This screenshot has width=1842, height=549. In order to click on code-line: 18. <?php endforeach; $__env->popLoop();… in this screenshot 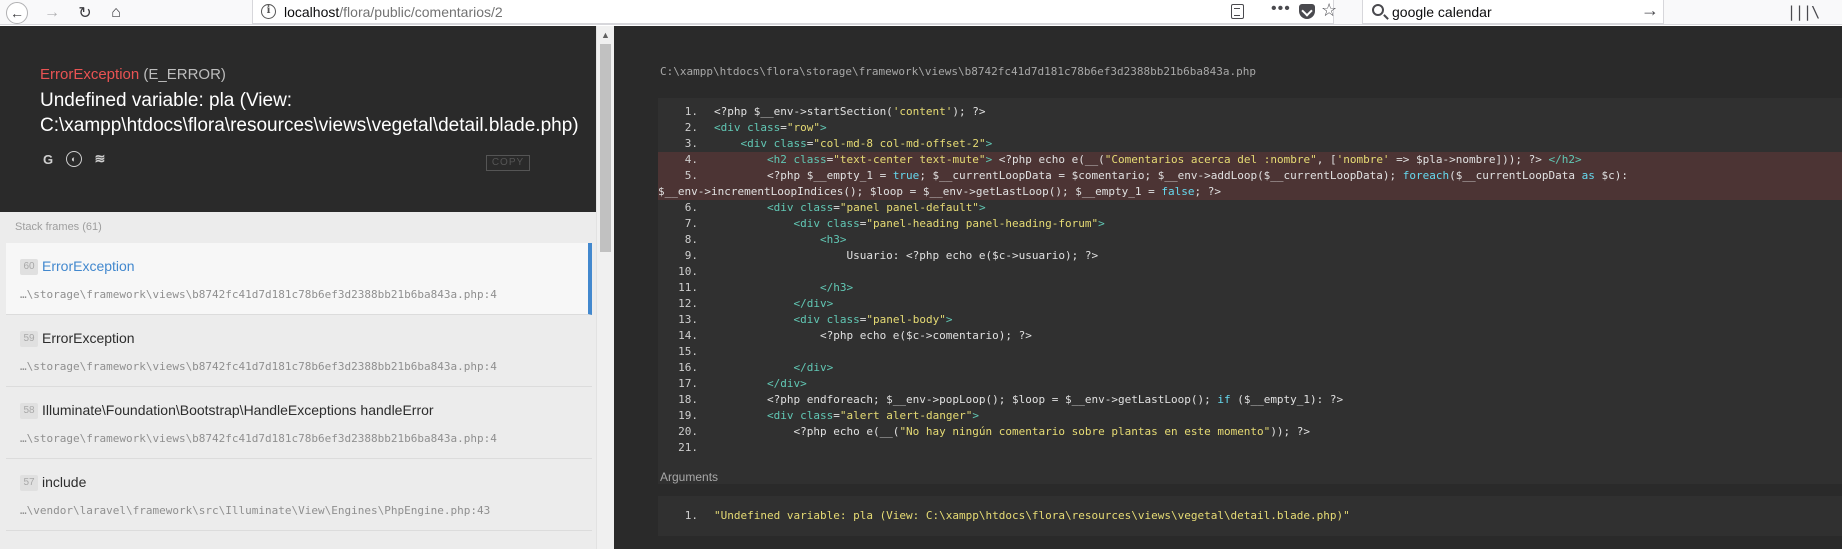, I will do `click(1250, 400)`.